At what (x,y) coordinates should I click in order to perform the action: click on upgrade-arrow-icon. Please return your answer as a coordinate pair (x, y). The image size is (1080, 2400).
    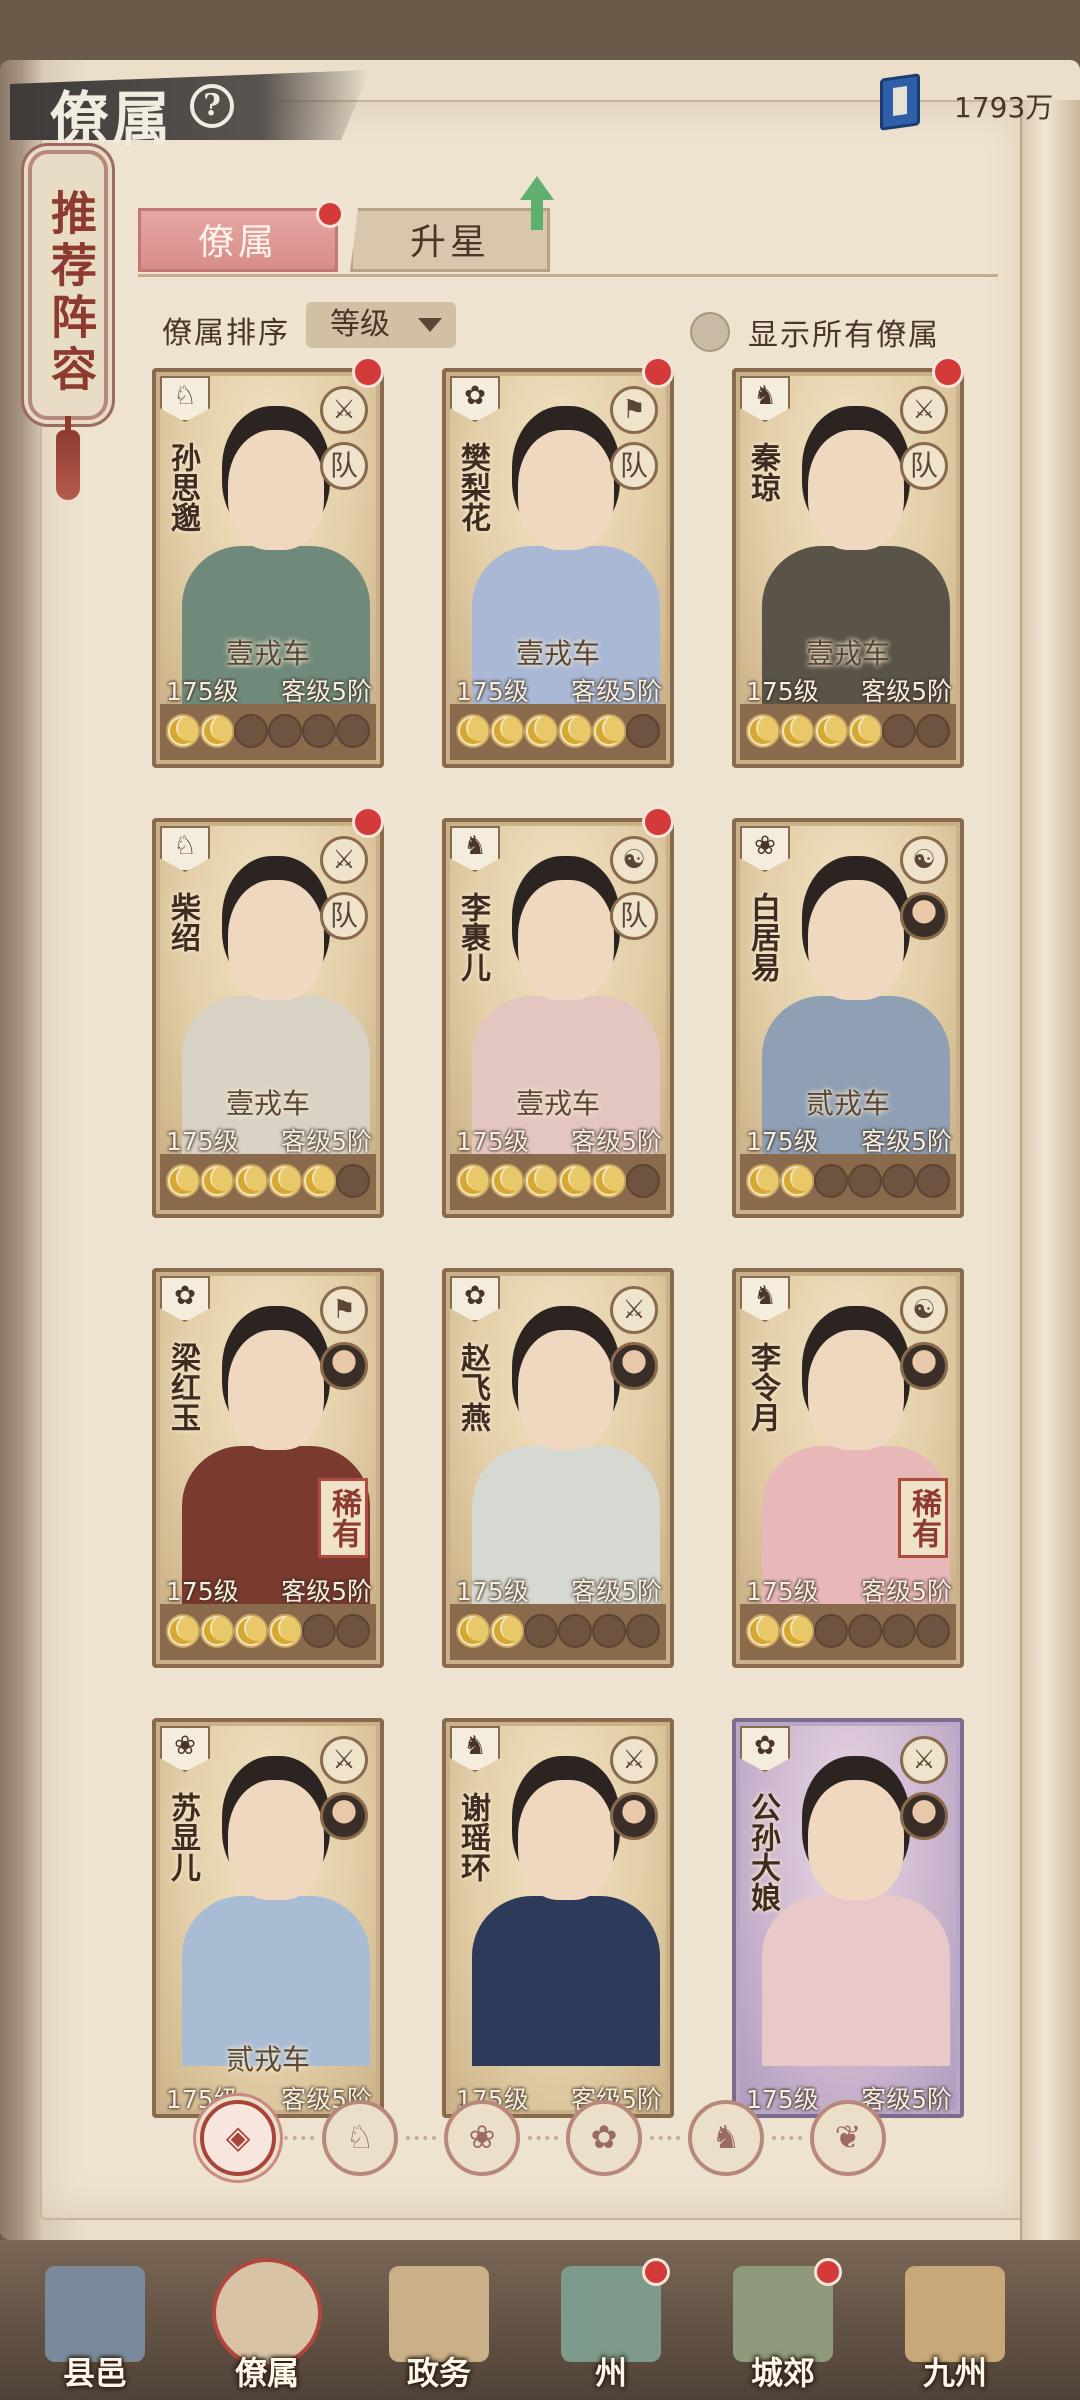
    Looking at the image, I should click on (537, 204).